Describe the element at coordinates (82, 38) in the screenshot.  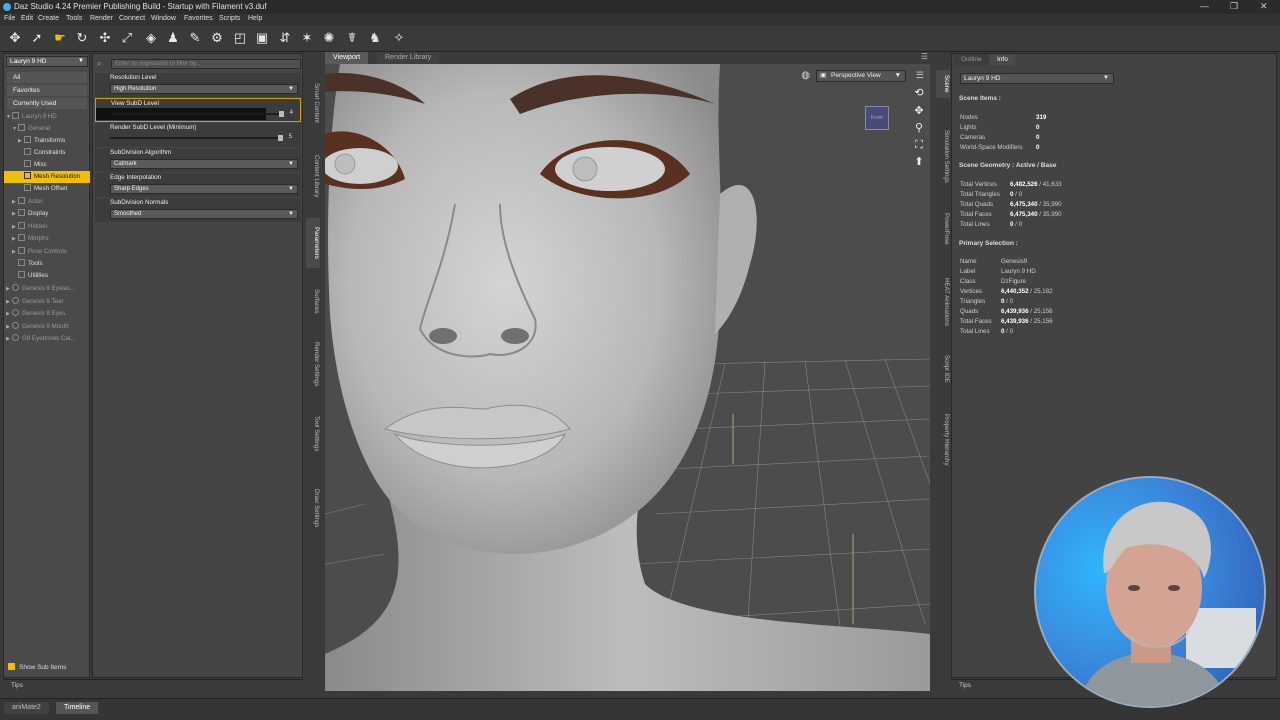
I see `rotate-tool-icon: ↻` at that location.